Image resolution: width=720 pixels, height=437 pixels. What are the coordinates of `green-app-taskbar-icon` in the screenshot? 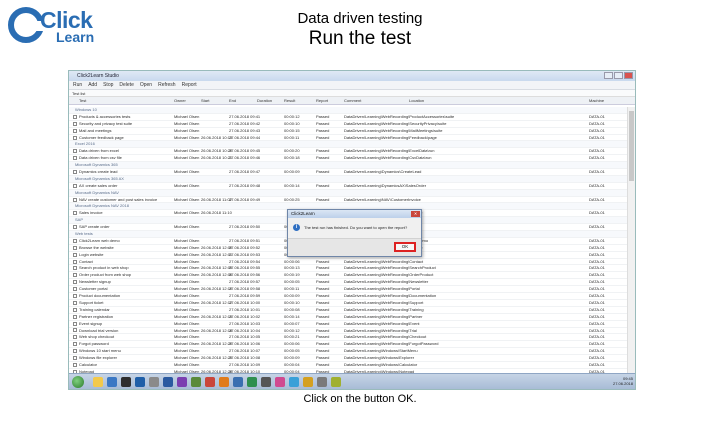 It's located at (252, 382).